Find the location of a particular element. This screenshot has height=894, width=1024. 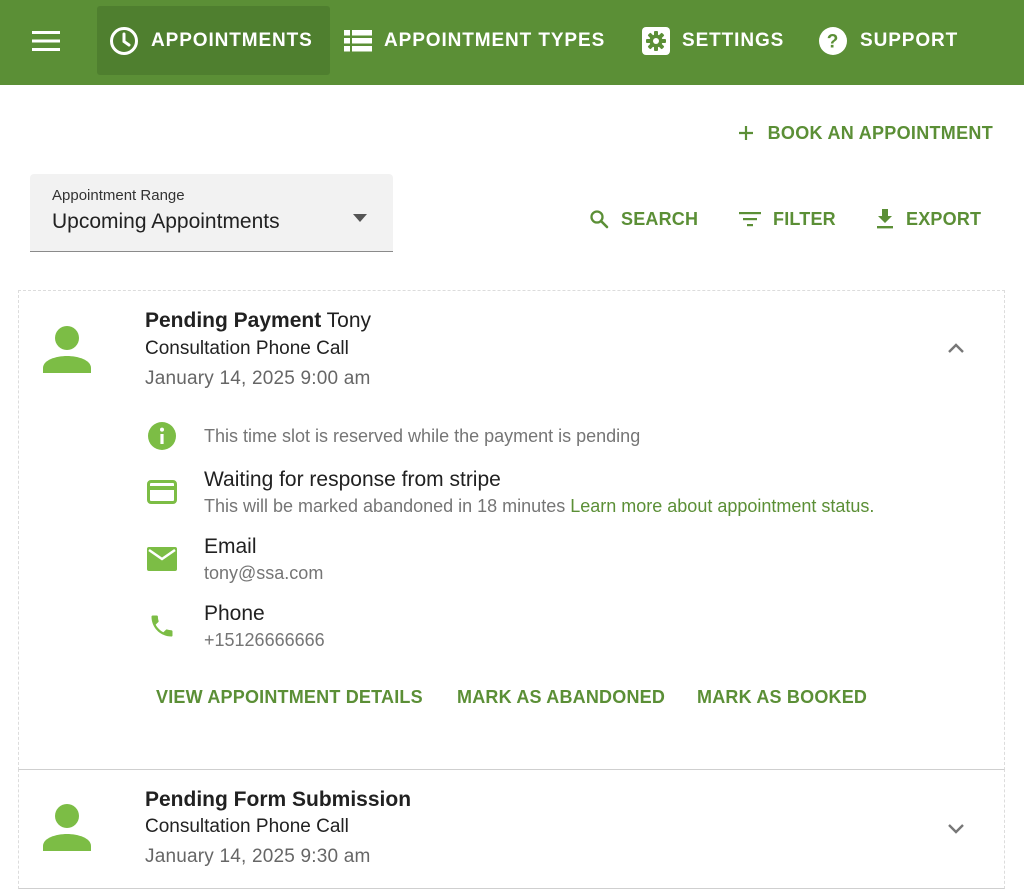

appointment-range-value: Upcoming Appointments is located at coordinates (166, 221).